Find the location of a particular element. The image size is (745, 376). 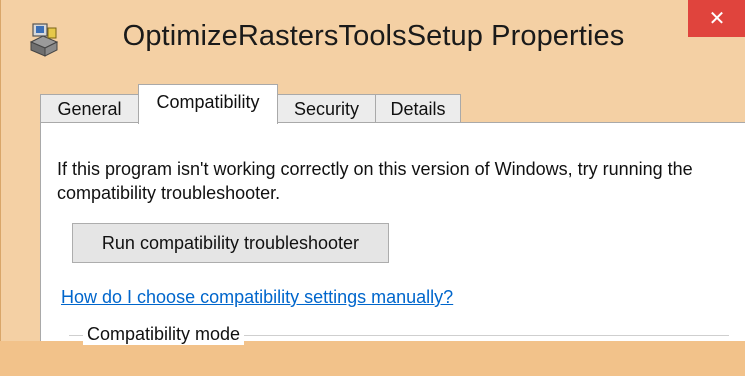

close-icon: ✕ is located at coordinates (717, 19).